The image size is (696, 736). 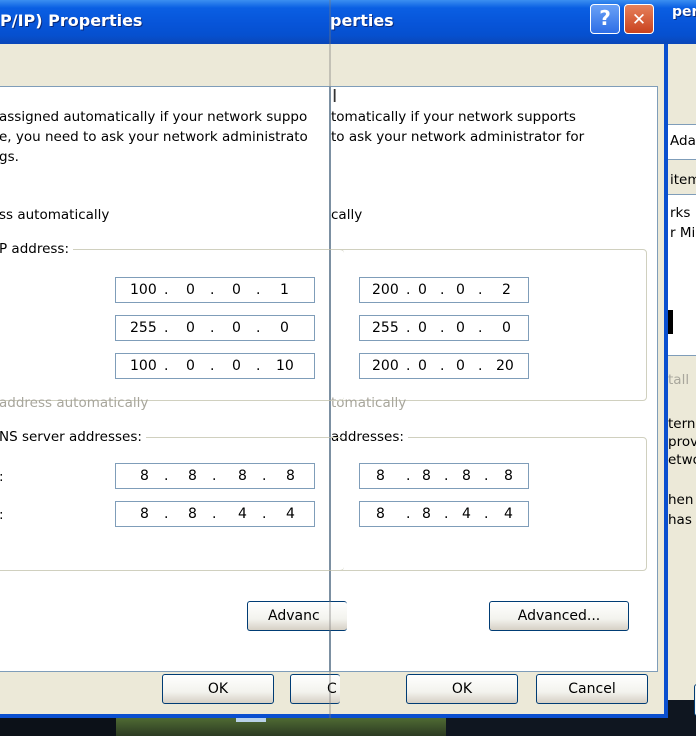 What do you see at coordinates (54, 215) in the screenshot?
I see `obtain-ip-automatically-radio: ss automatically` at bounding box center [54, 215].